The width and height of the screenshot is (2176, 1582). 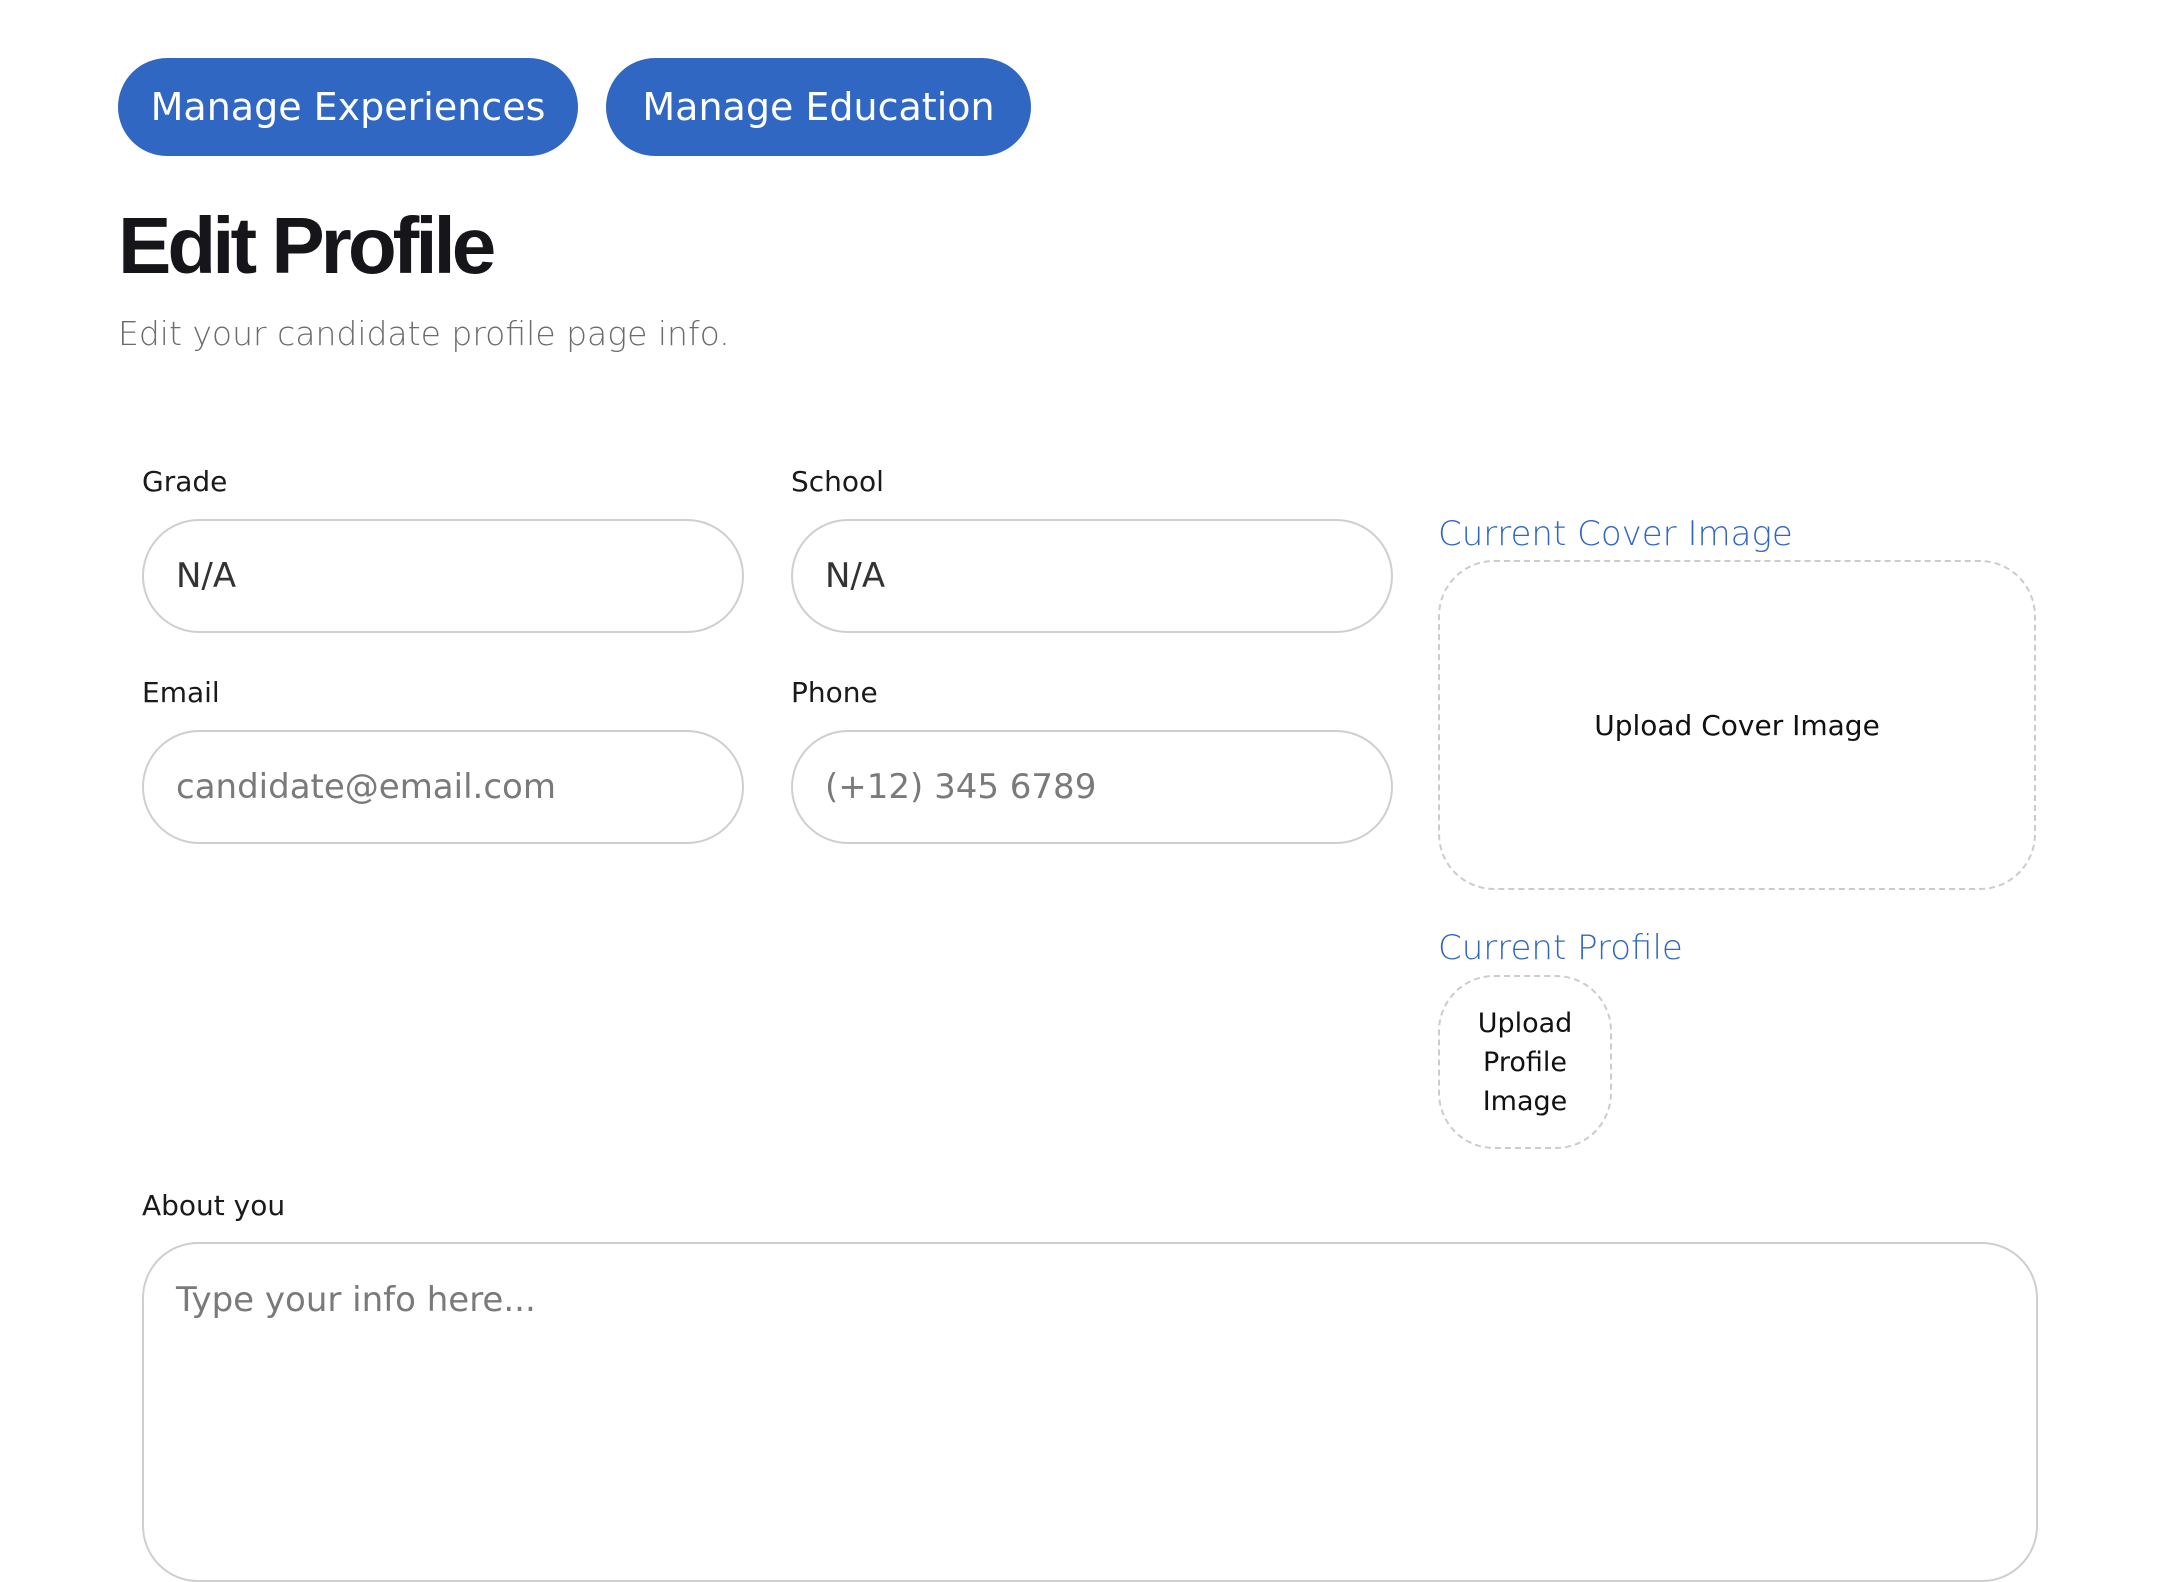 I want to click on email-input, so click(x=443, y=787).